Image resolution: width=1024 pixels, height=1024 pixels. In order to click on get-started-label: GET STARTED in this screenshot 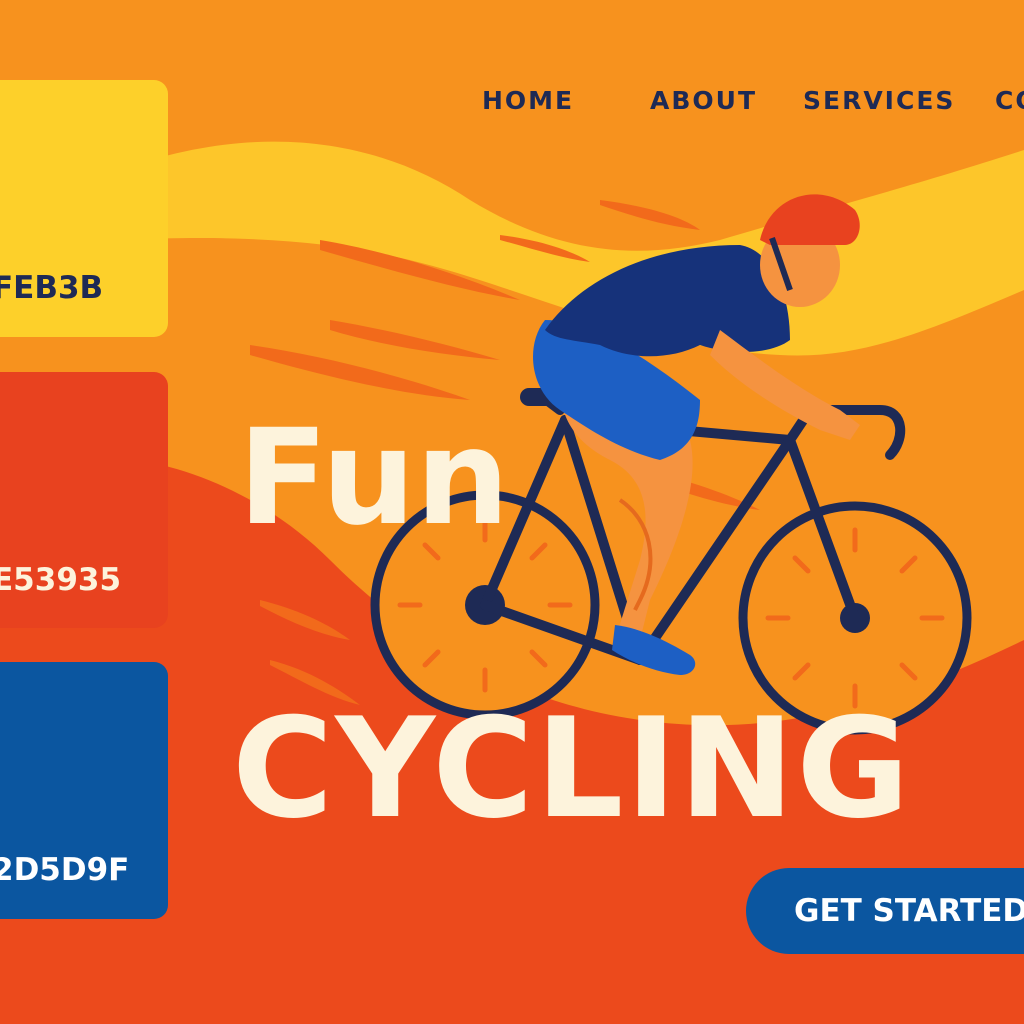, I will do `click(909, 911)`.